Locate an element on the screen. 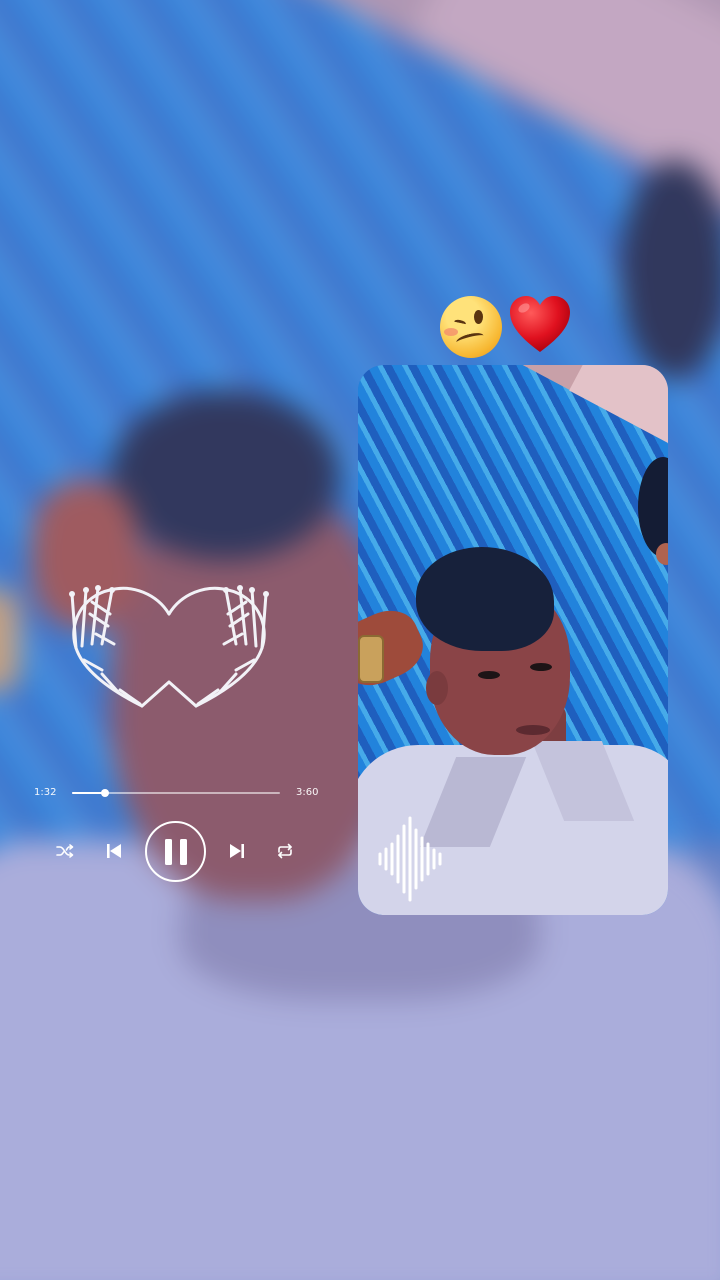 This screenshot has width=720, height=1280. total-time: 3:60 is located at coordinates (307, 792).